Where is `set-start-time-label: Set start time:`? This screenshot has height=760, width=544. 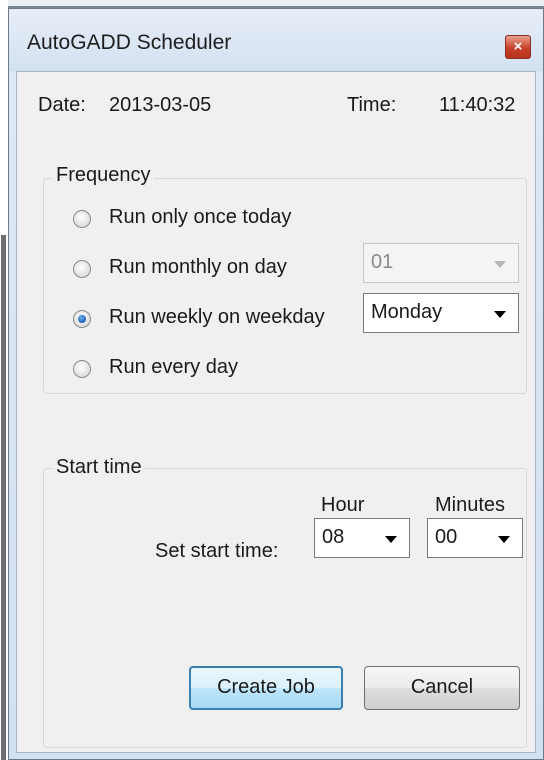 set-start-time-label: Set start time: is located at coordinates (217, 551).